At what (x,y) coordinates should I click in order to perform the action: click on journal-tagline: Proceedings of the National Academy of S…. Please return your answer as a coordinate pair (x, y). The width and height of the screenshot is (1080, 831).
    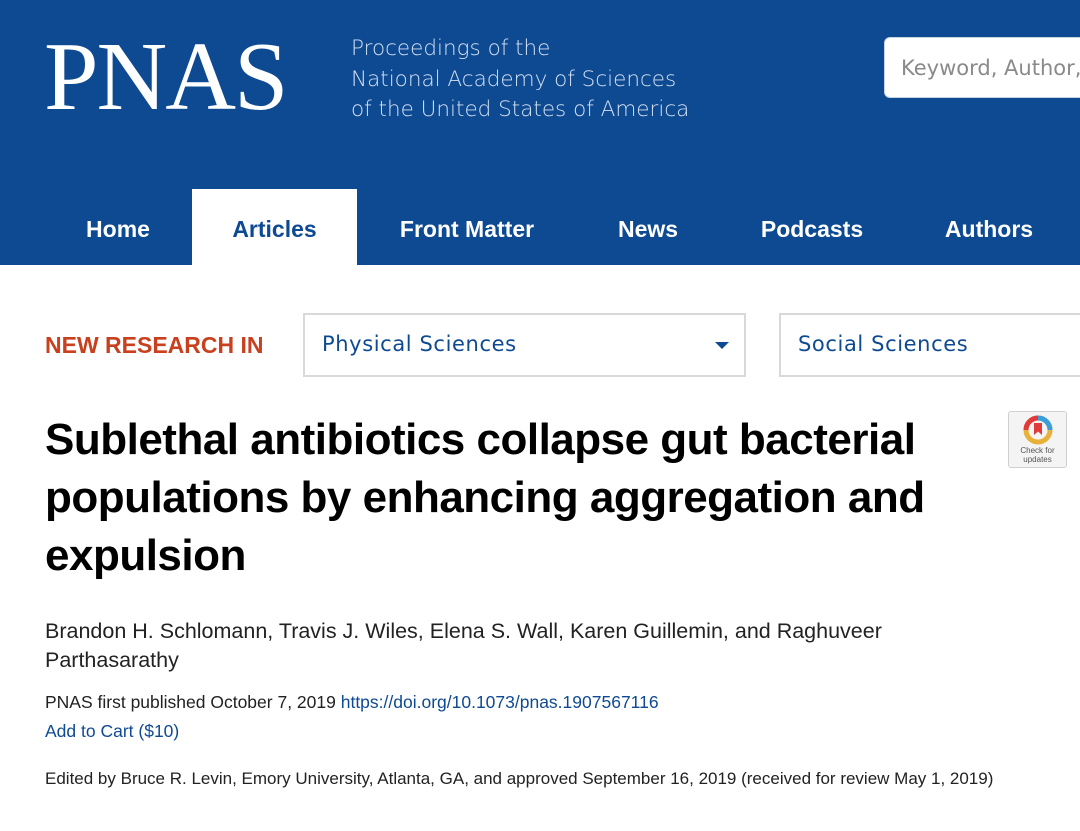
    Looking at the image, I should click on (520, 80).